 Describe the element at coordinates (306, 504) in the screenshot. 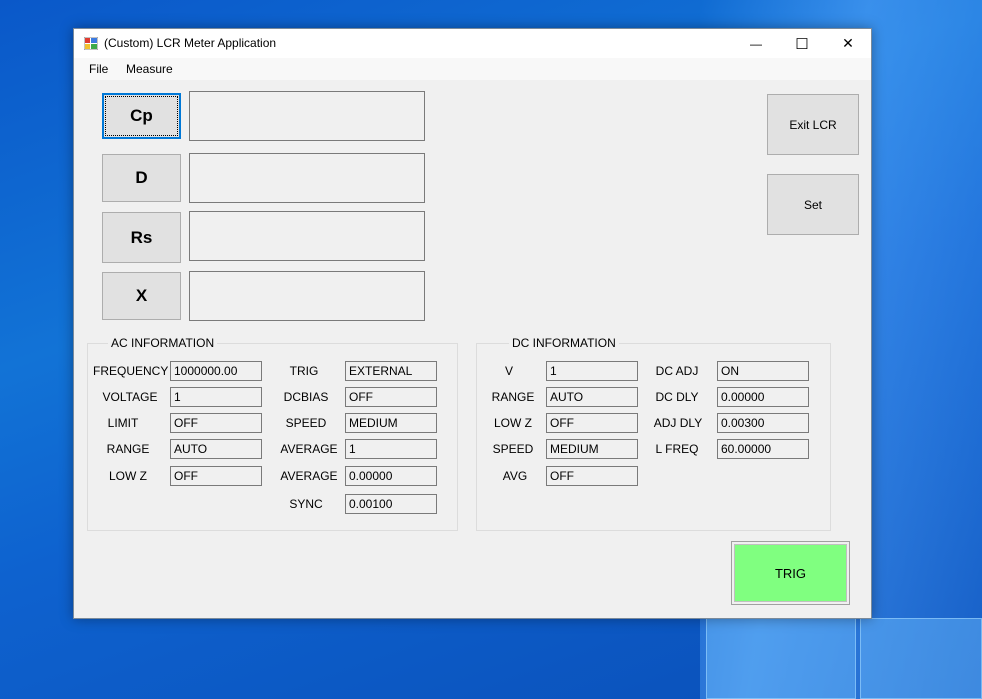

I see `ac-sync-label: SYNC` at that location.